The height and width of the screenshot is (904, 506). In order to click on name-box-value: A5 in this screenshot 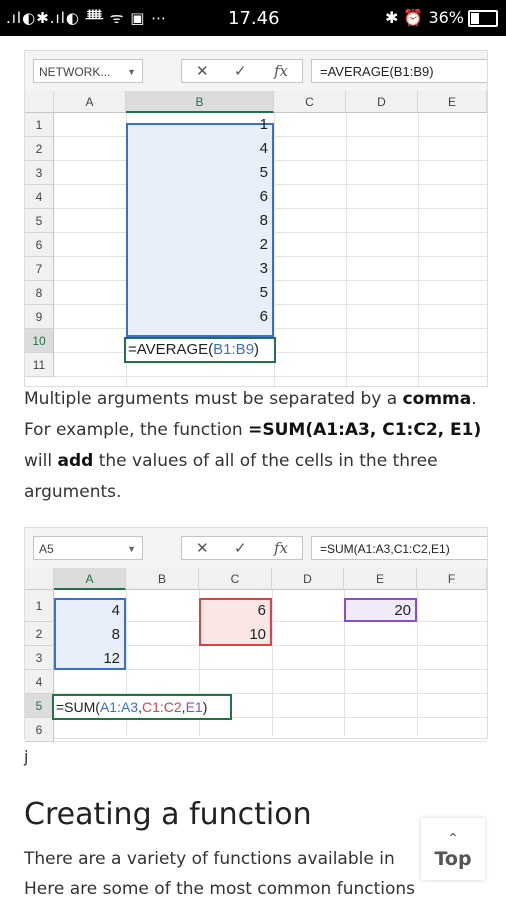, I will do `click(46, 549)`.